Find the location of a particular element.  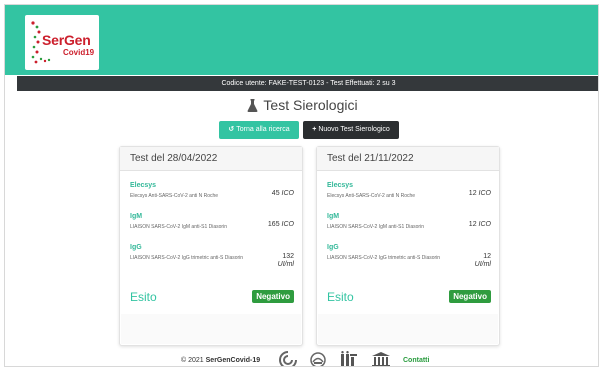

test-value: 165 ICO is located at coordinates (281, 225).